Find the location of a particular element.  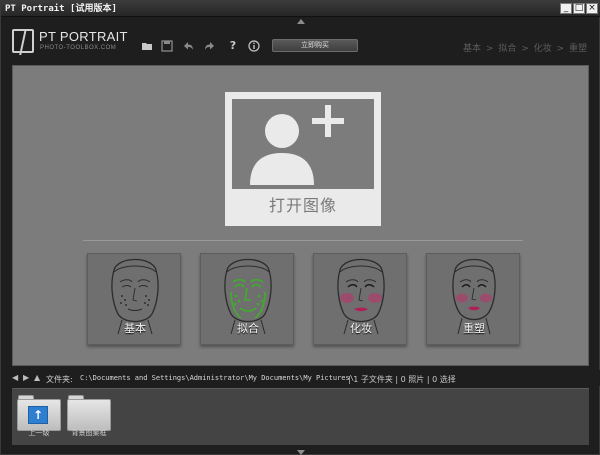

step-label-basic: 基本 is located at coordinates (135, 328).